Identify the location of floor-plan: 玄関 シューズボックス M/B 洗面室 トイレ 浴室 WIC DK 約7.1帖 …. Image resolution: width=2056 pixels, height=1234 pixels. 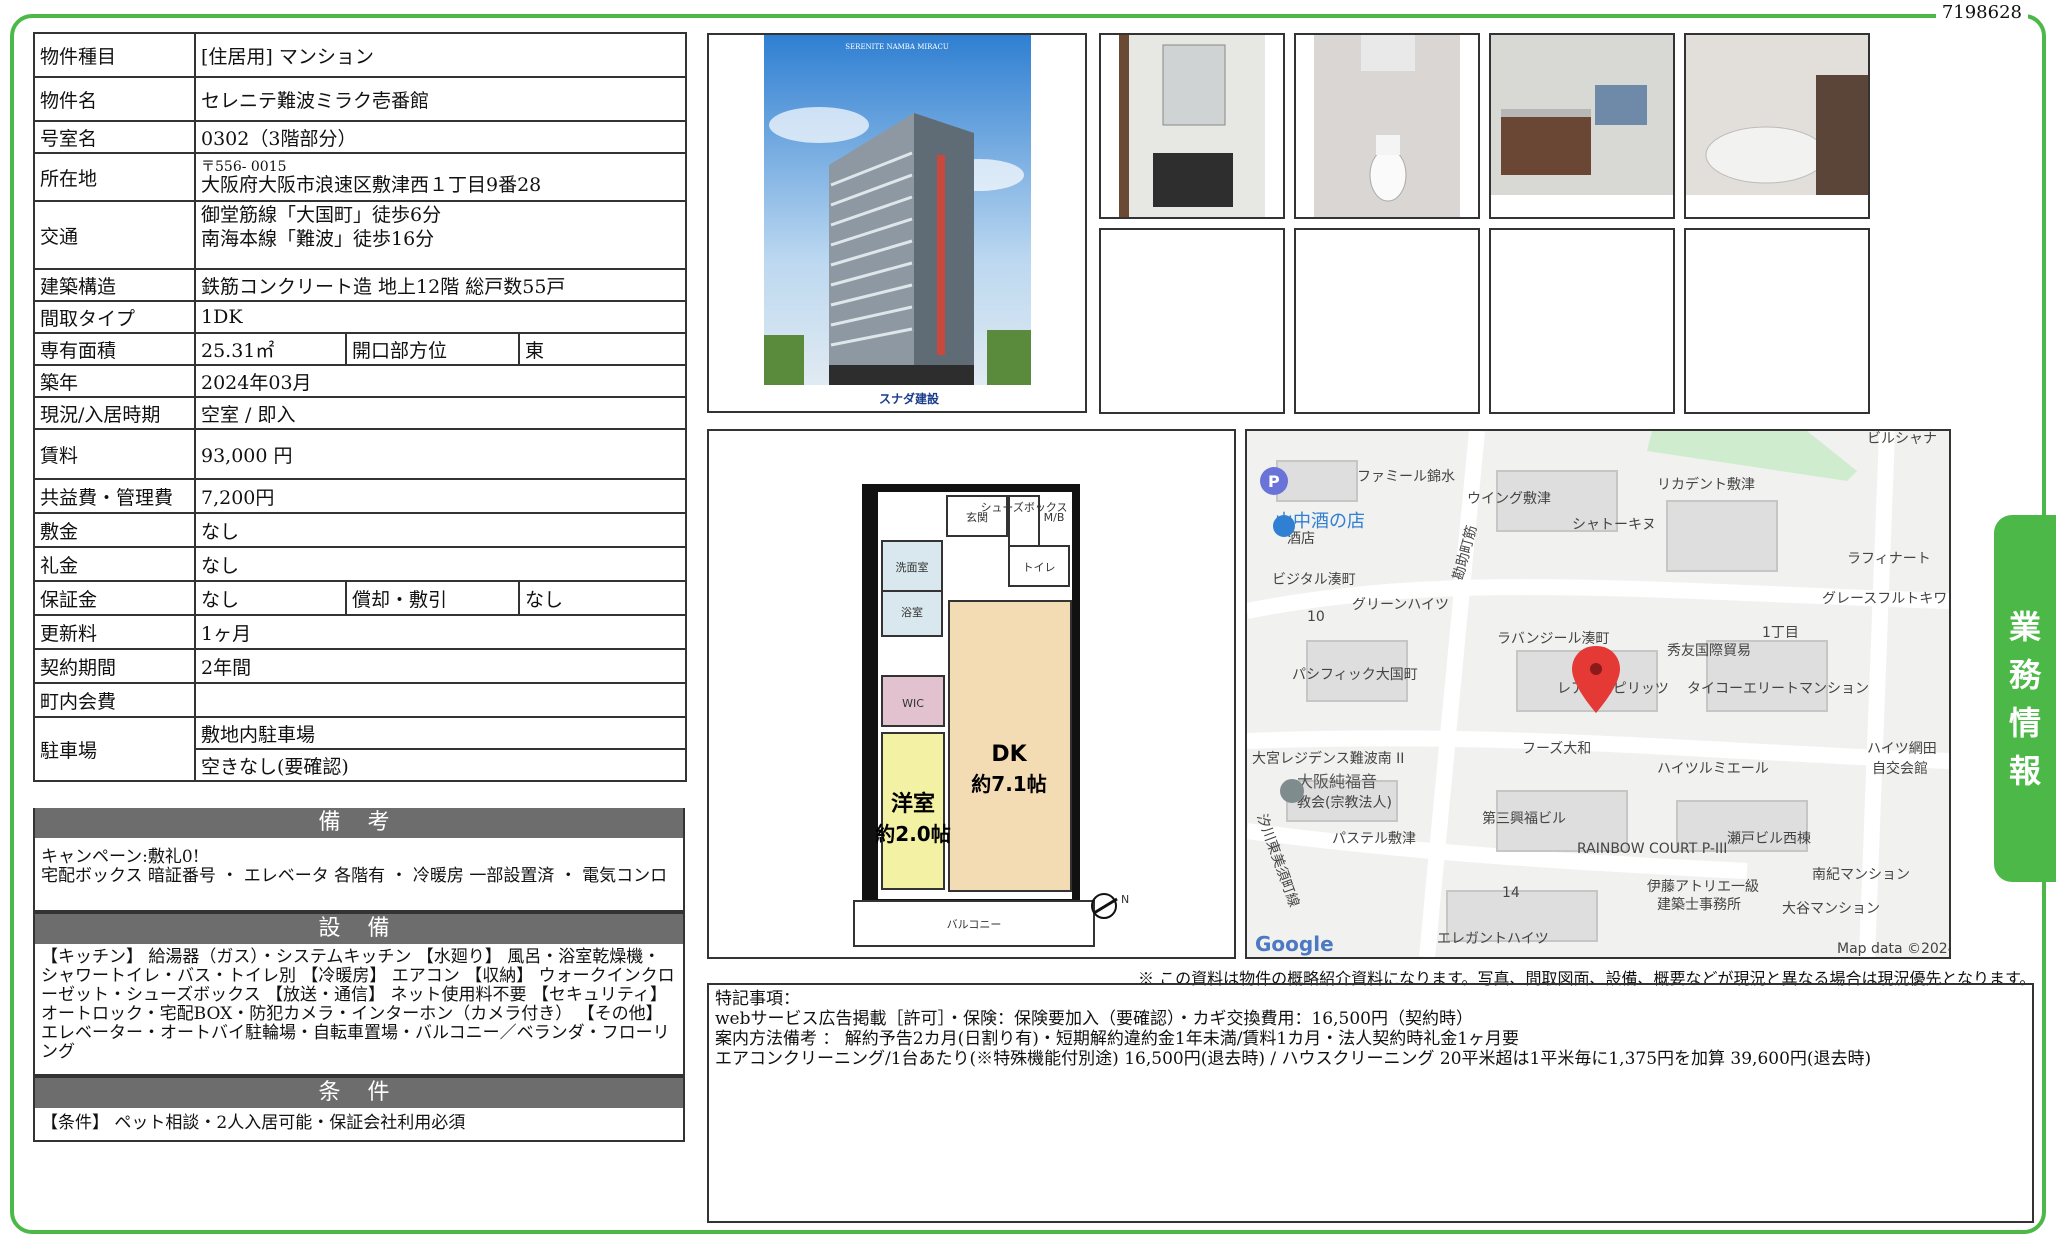
(971, 694).